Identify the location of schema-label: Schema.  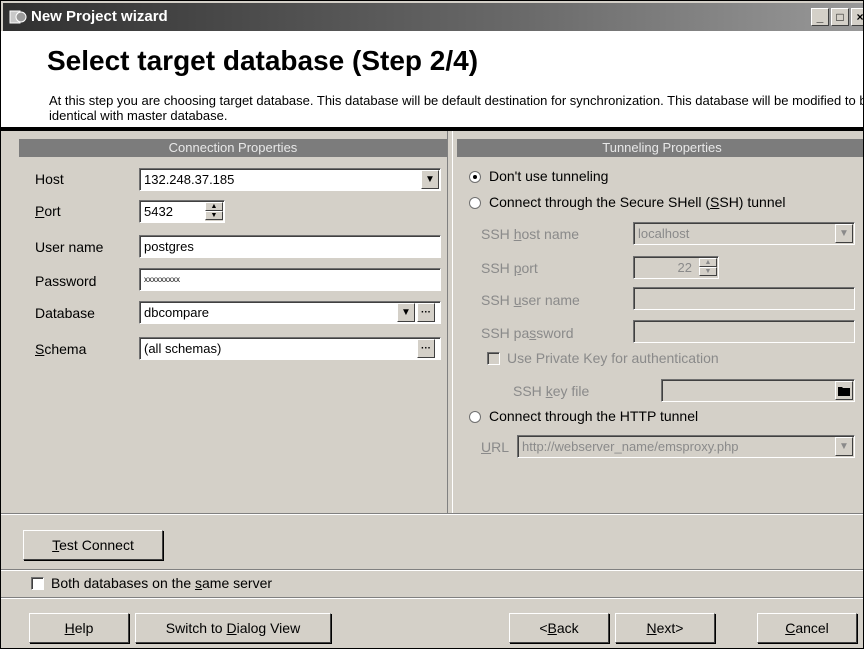
(61, 349).